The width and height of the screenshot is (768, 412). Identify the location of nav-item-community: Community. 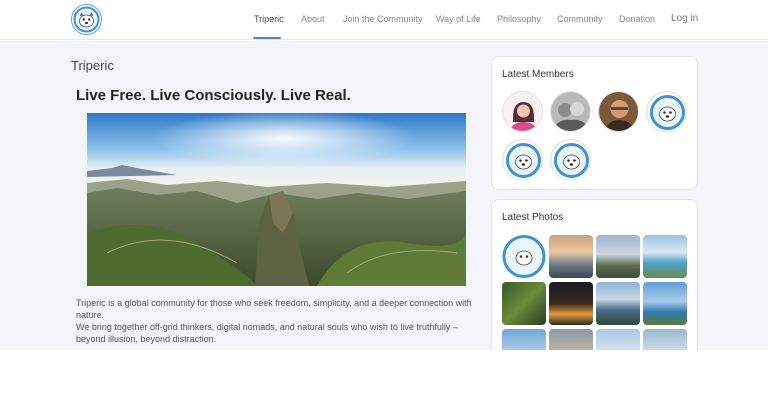
(580, 19).